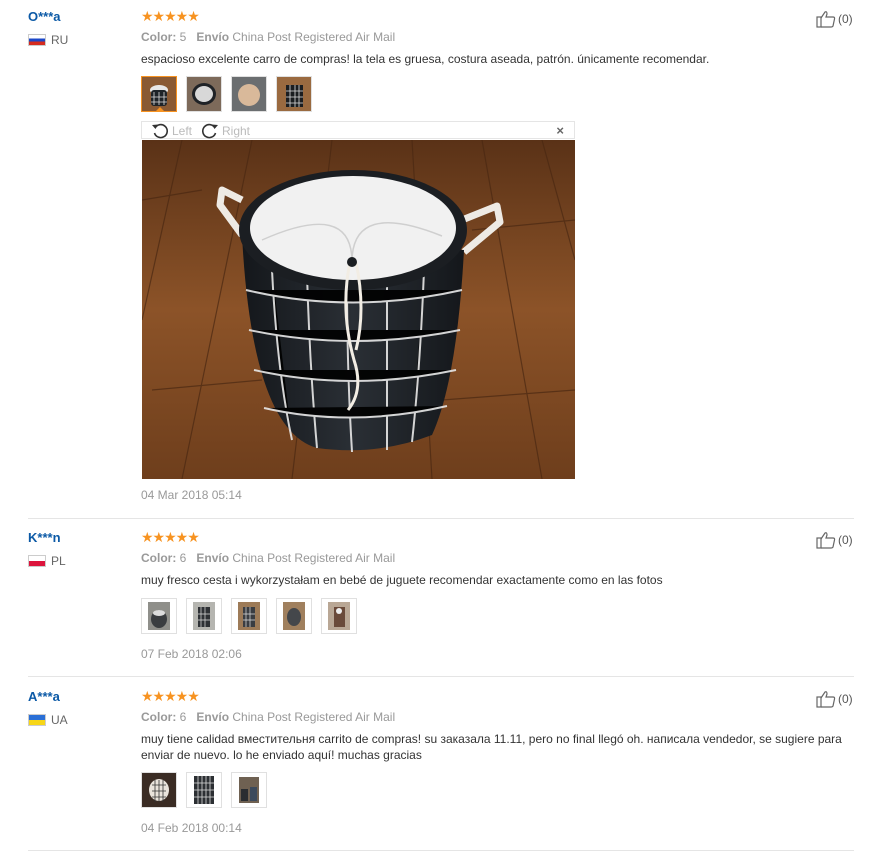 This screenshot has width=879, height=852. What do you see at coordinates (358, 130) in the screenshot?
I see `photo-viewer-toolbar: Left Right ×` at bounding box center [358, 130].